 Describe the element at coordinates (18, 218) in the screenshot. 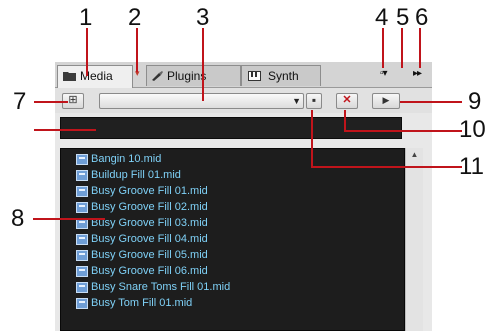

I see `callout-number-8: 8` at that location.